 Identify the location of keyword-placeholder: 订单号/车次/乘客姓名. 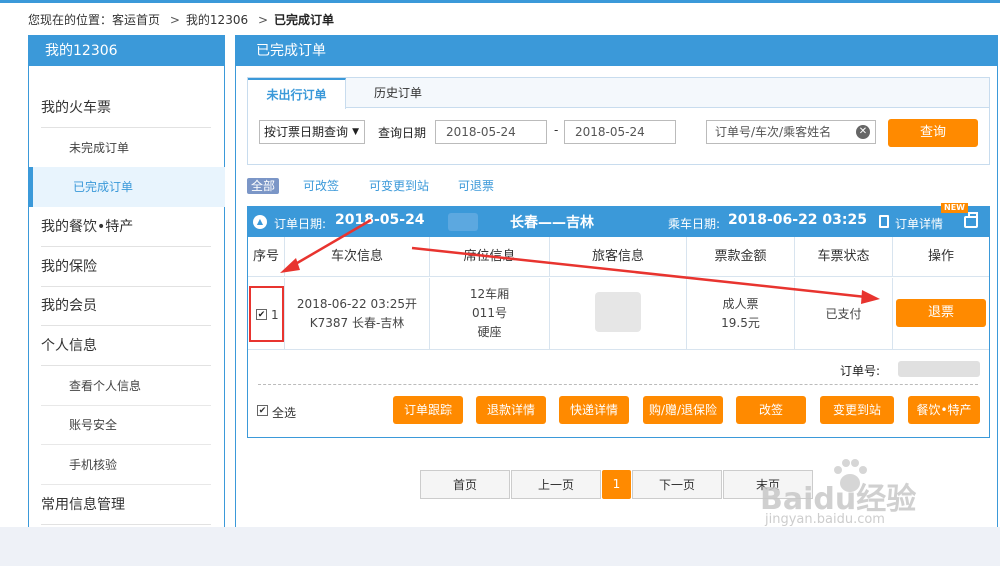
(773, 132).